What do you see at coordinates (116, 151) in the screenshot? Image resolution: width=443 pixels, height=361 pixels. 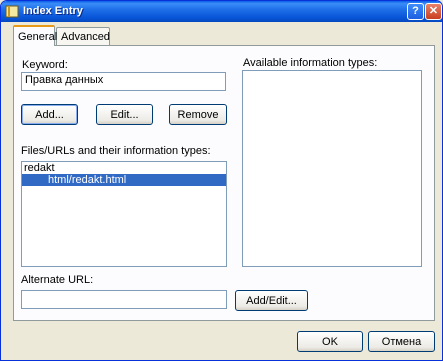 I see `files-label: Files/URLs and their information types:` at bounding box center [116, 151].